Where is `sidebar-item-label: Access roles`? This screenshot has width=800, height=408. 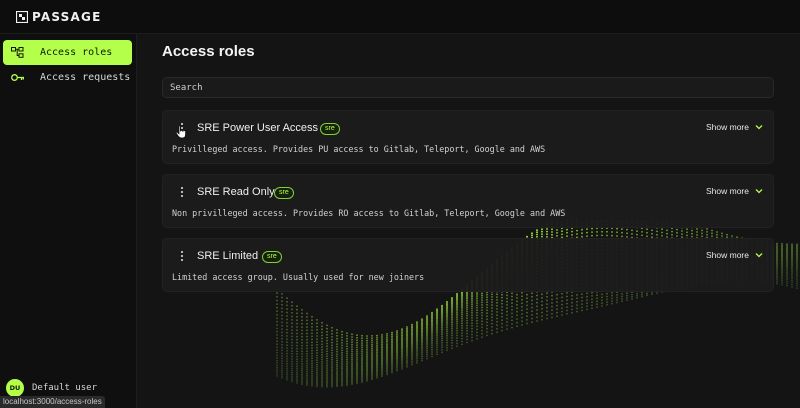
sidebar-item-label: Access roles is located at coordinates (76, 52).